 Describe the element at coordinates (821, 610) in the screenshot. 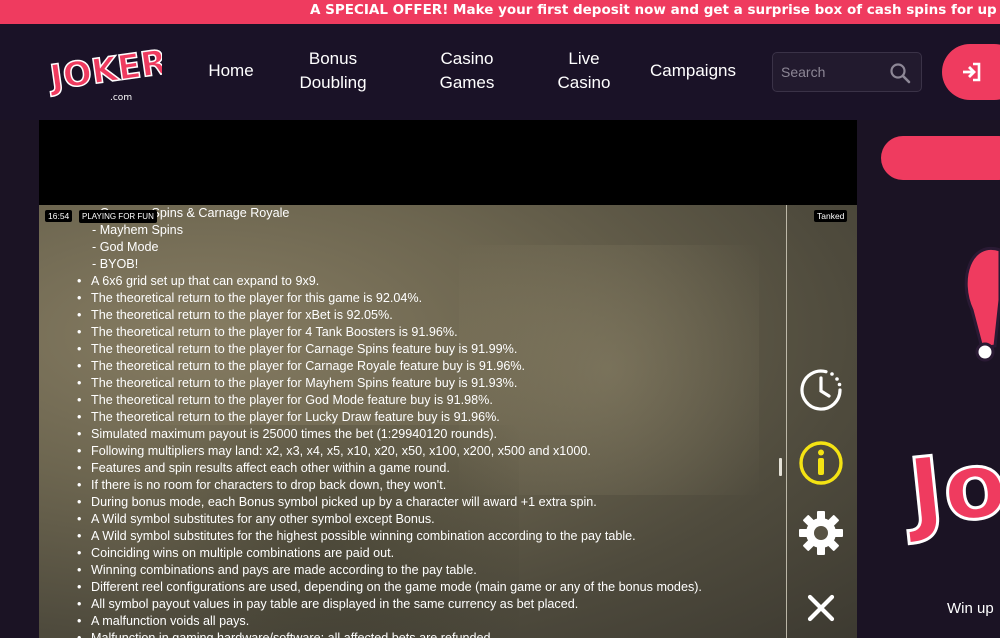

I see `close-icon` at that location.